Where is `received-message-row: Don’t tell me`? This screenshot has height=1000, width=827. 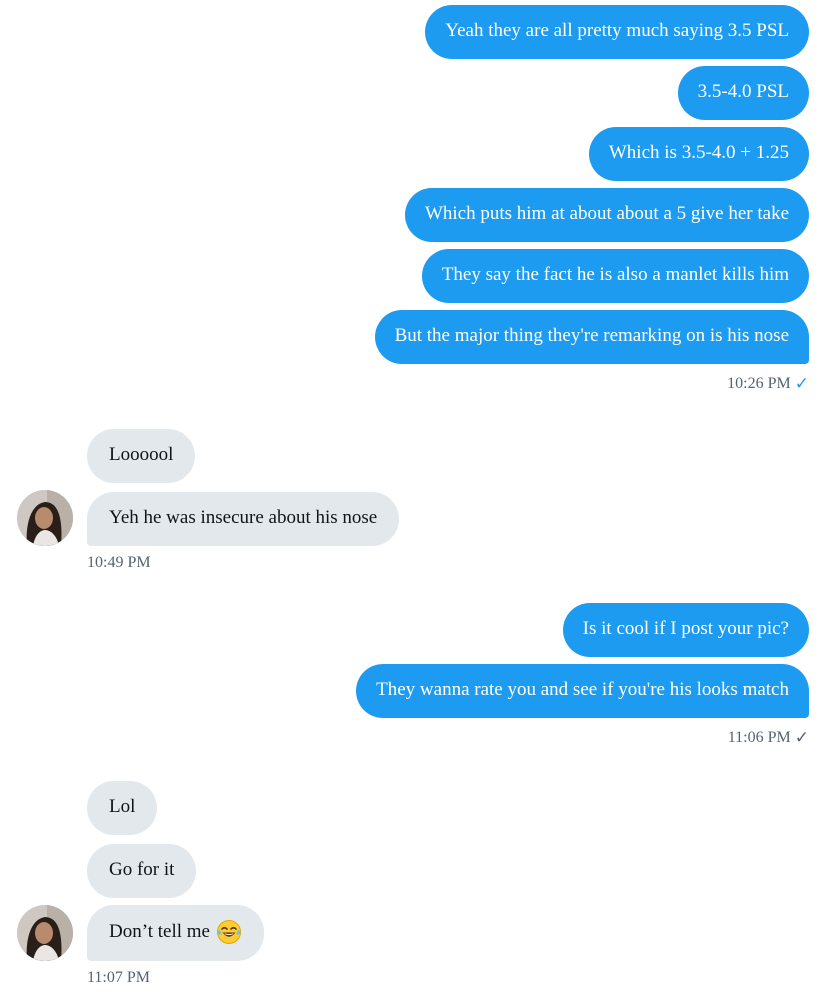 received-message-row: Don’t tell me is located at coordinates (140, 936).